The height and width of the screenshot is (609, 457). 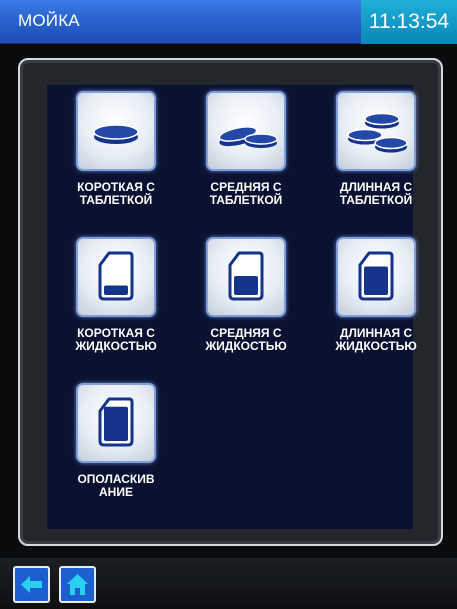 What do you see at coordinates (116, 339) in the screenshot?
I see `program-label: КОРОТКАЯ С ЖИДКОСТЬЮ` at bounding box center [116, 339].